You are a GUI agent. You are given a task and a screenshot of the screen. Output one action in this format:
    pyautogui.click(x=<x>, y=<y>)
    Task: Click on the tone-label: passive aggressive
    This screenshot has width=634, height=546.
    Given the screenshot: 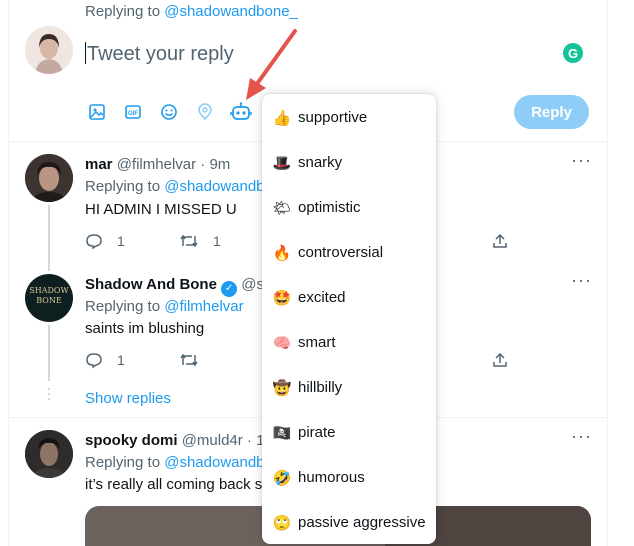 What is the action you would take?
    pyautogui.click(x=362, y=522)
    